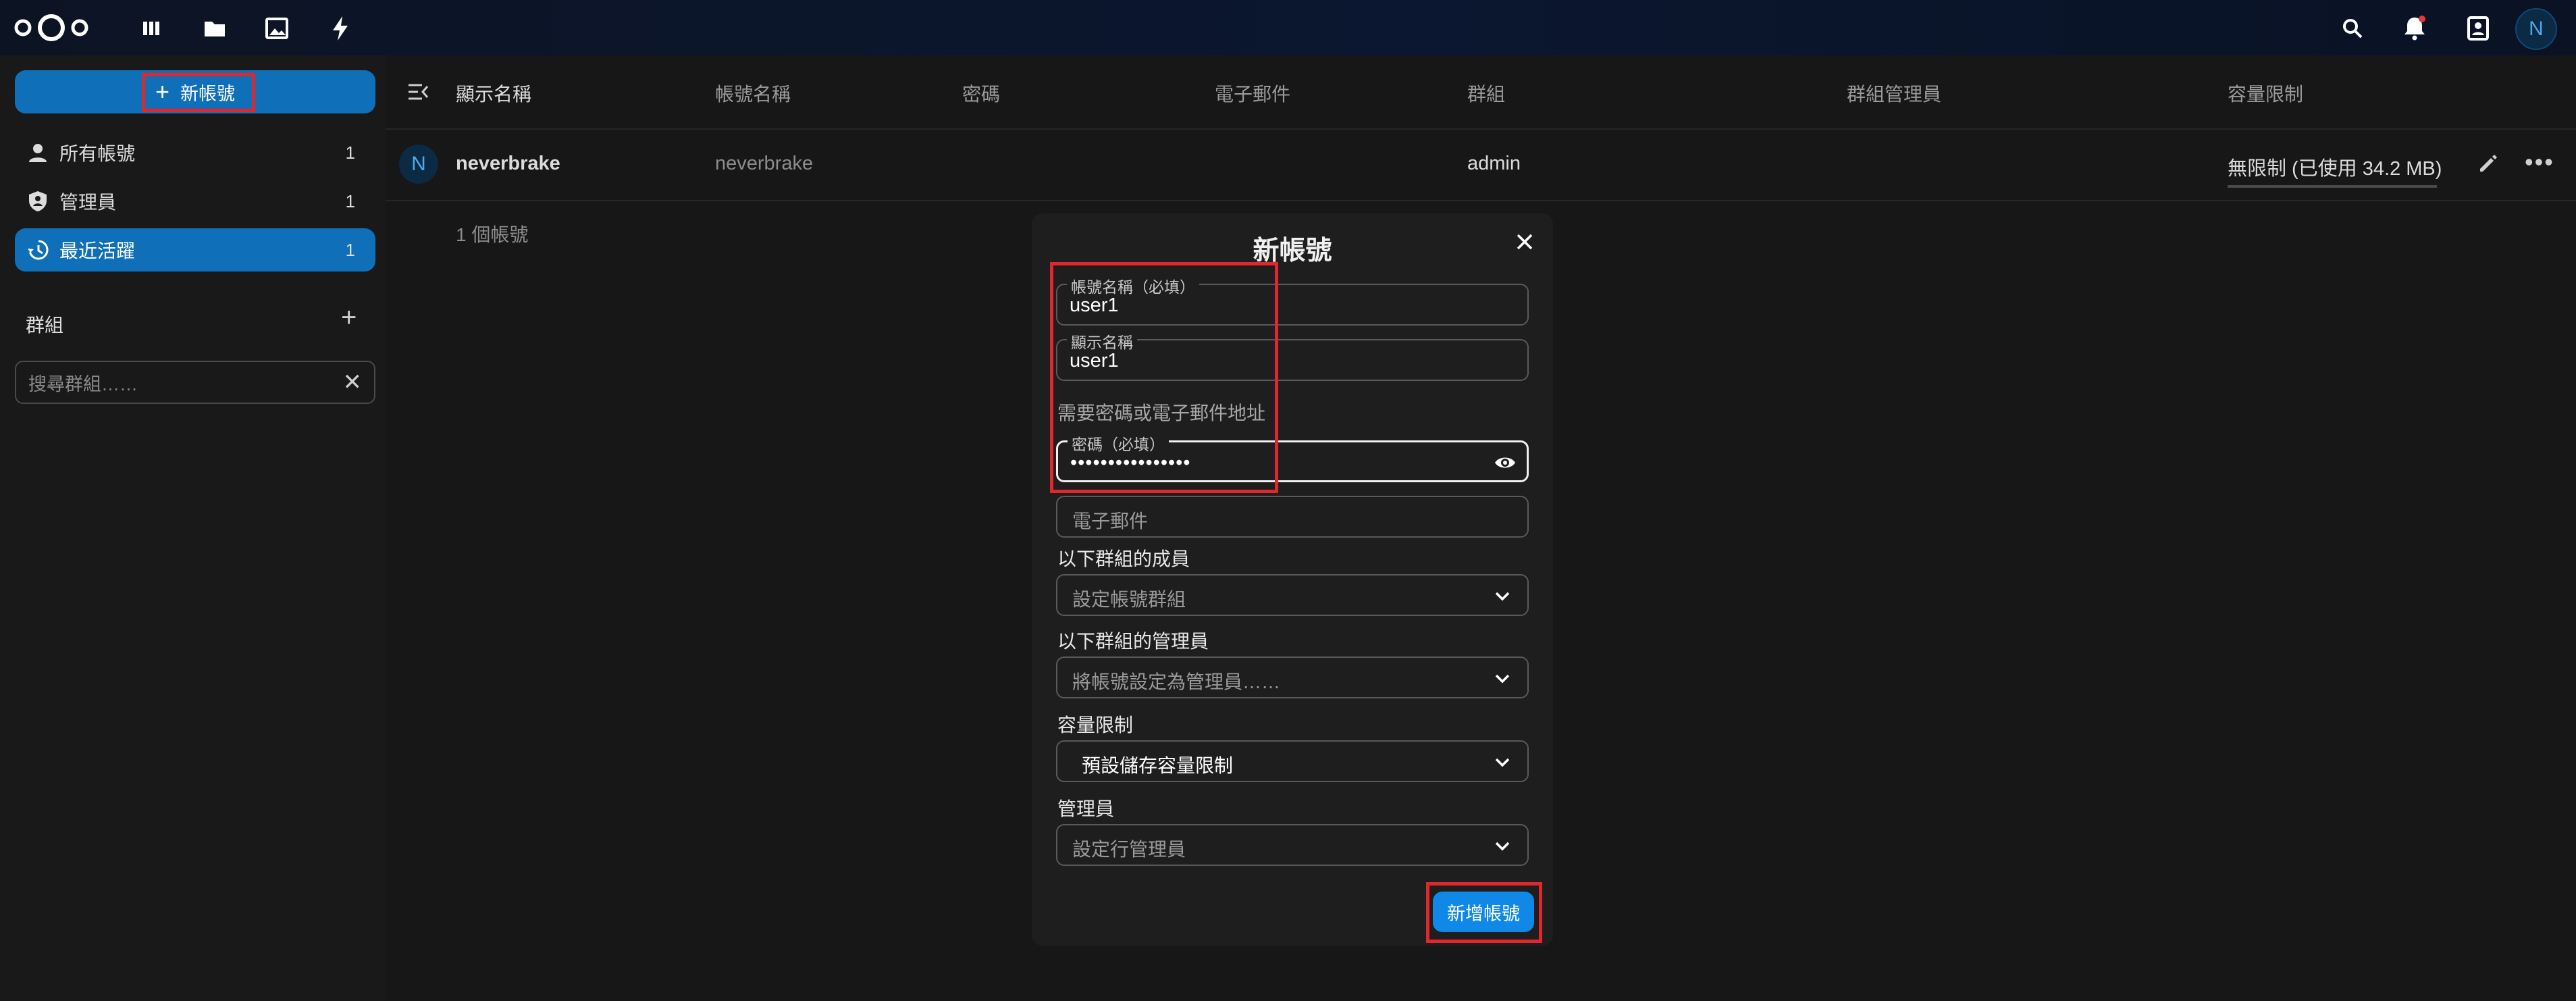  Describe the element at coordinates (493, 94) in the screenshot. I see `column-header: 顯示名稱` at that location.